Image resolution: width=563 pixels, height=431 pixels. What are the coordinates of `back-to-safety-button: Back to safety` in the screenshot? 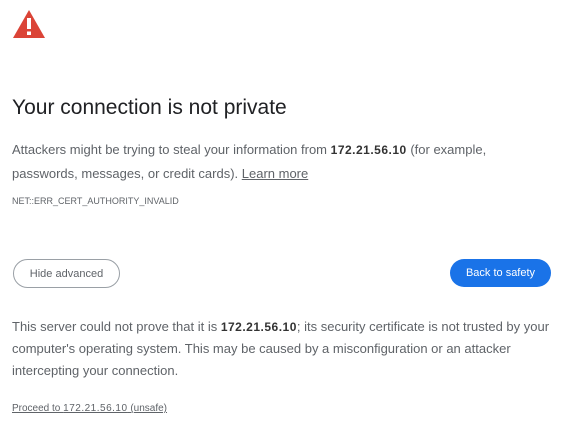 It's located at (500, 273).